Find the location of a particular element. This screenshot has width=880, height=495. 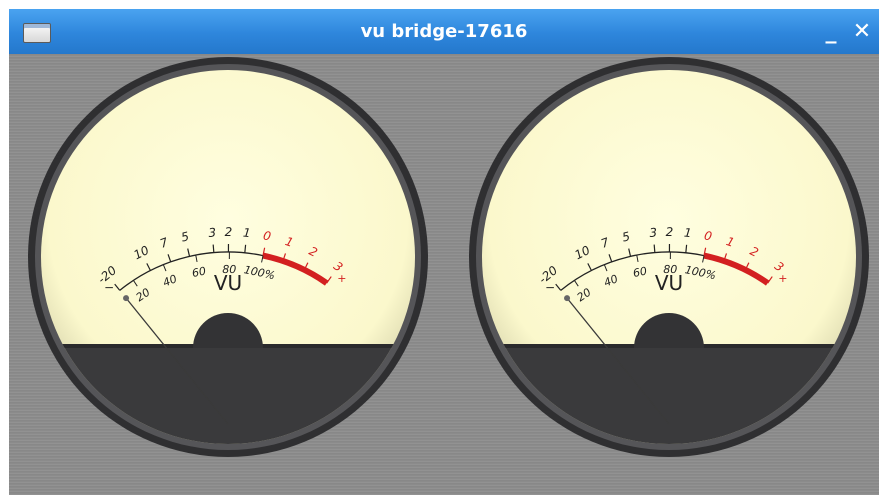

title-bar: vu bridge-17616 _ ✕ is located at coordinates (444, 31).